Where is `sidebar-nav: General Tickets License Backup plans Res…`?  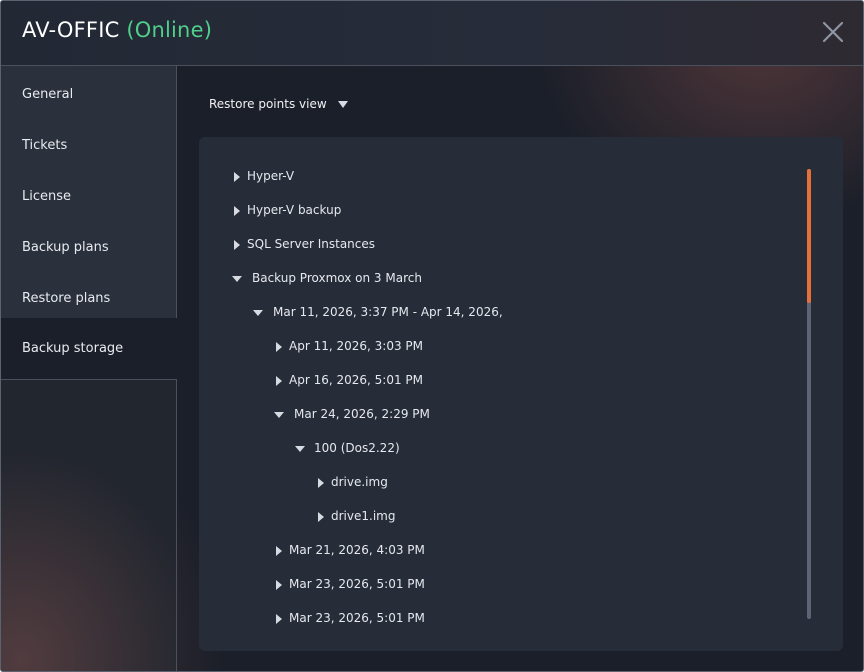
sidebar-nav: General Tickets License Backup plans Res… is located at coordinates (89, 223).